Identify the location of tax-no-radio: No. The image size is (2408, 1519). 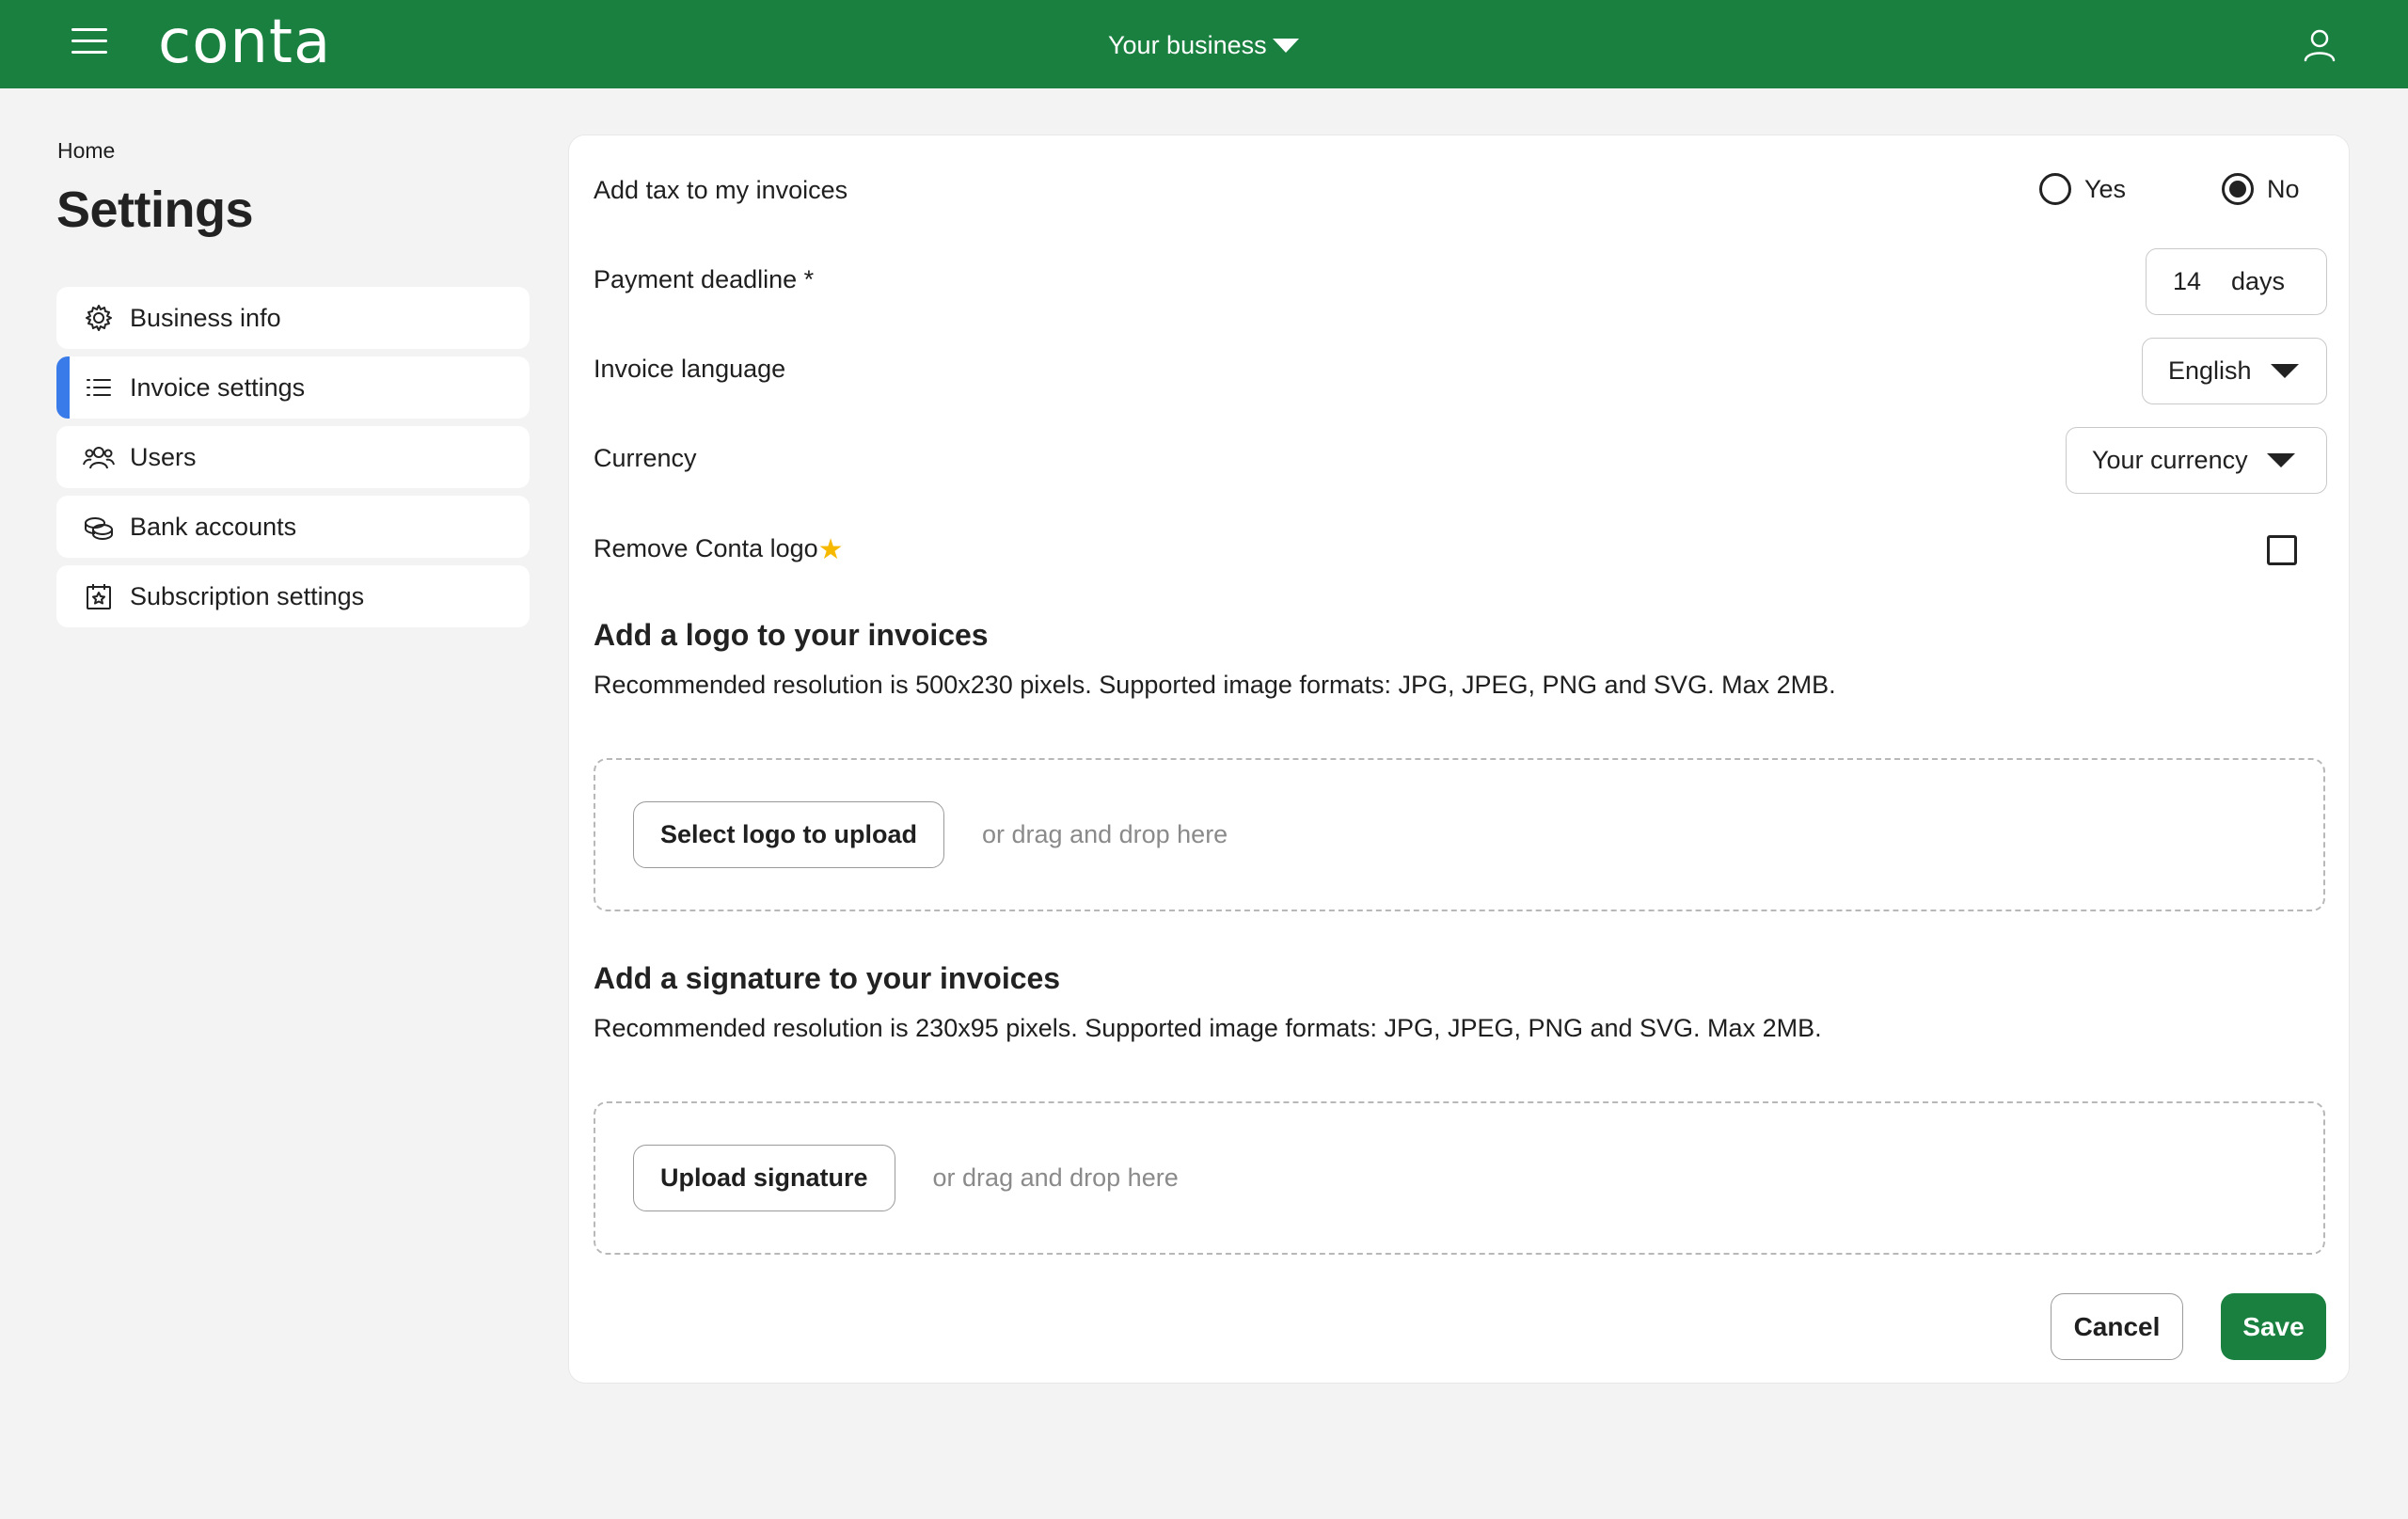
(2261, 189).